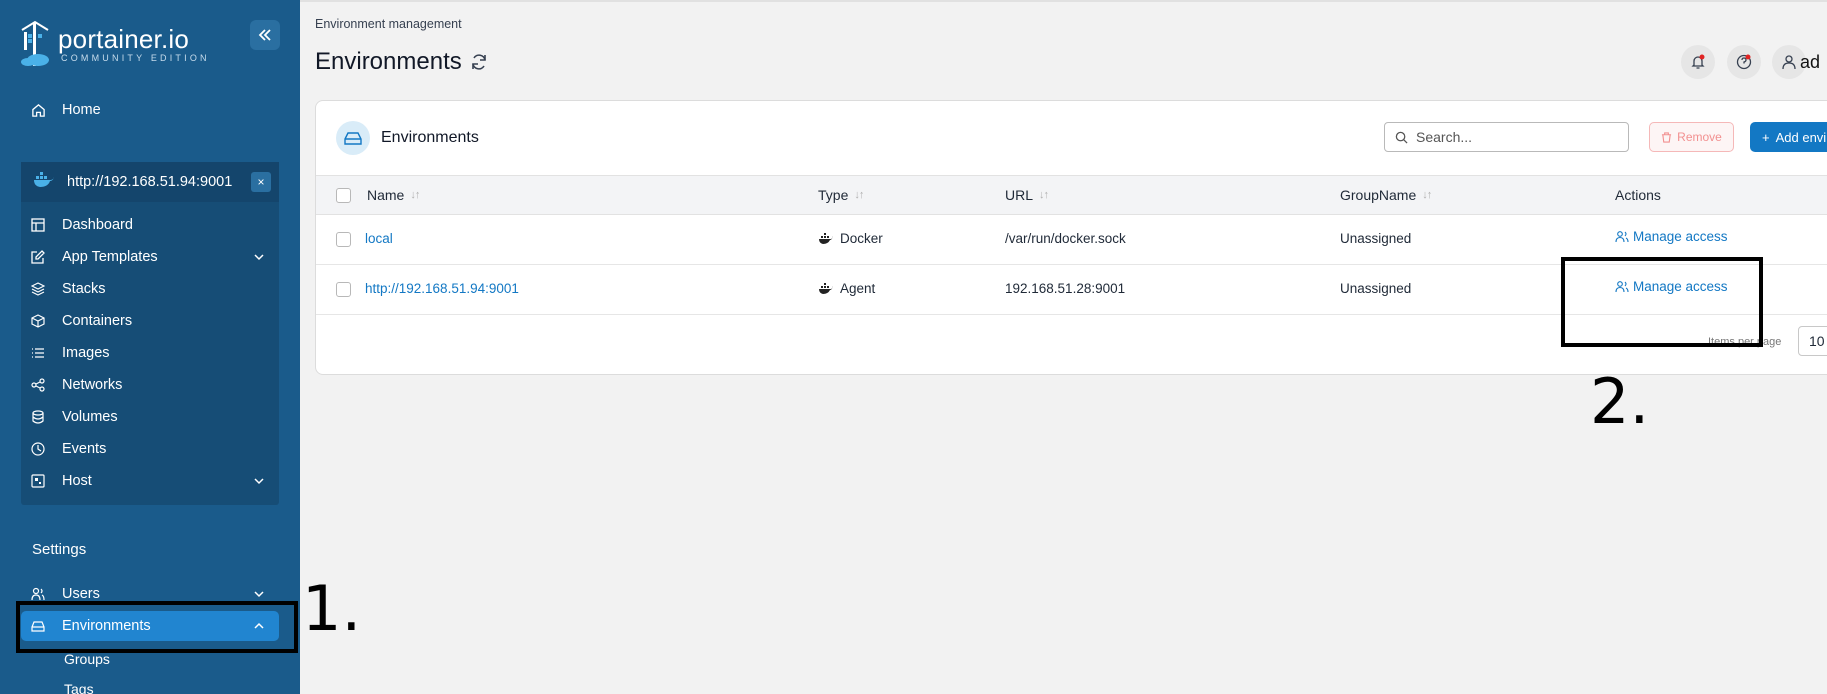 The image size is (1827, 694). Describe the element at coordinates (59, 549) in the screenshot. I see `settings-section-title: Settings` at that location.